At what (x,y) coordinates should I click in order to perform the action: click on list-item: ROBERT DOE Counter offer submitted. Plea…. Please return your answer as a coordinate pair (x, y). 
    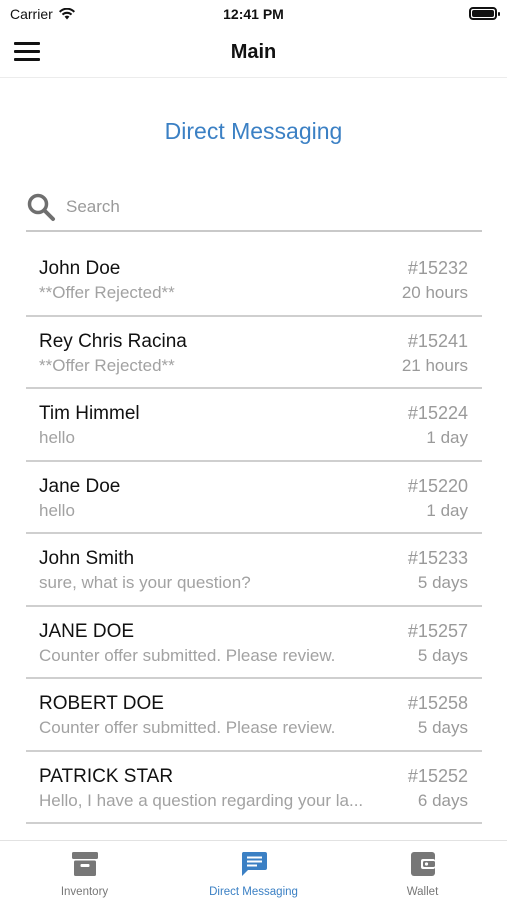
    Looking at the image, I should click on (254, 715).